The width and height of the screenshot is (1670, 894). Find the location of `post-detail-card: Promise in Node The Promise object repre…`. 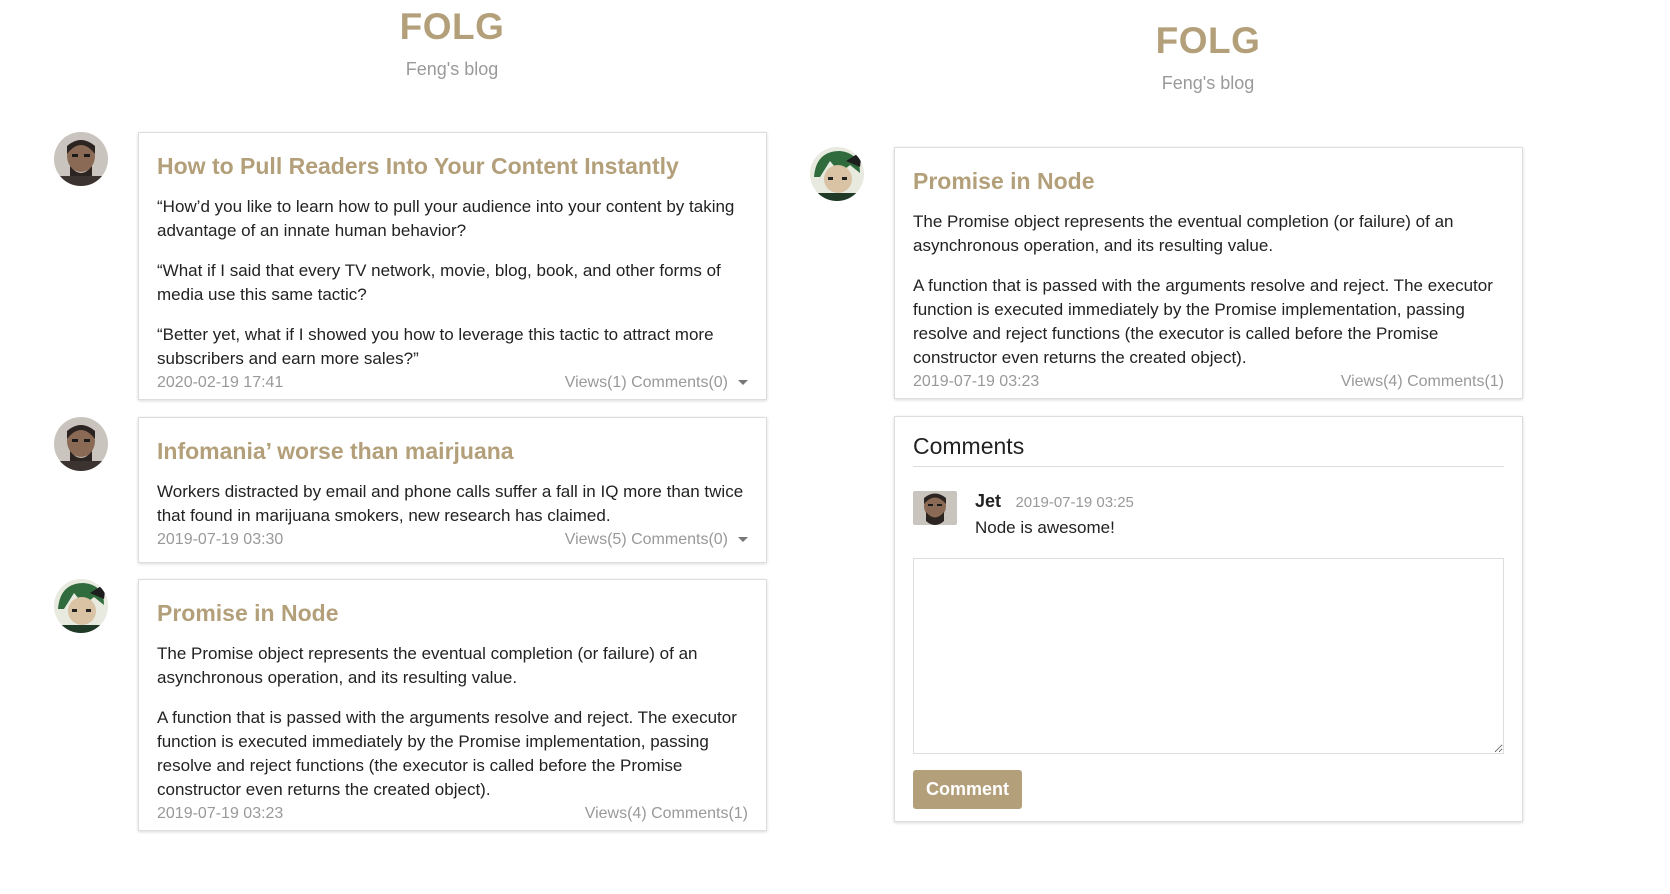

post-detail-card: Promise in Node The Promise object repre… is located at coordinates (1208, 273).